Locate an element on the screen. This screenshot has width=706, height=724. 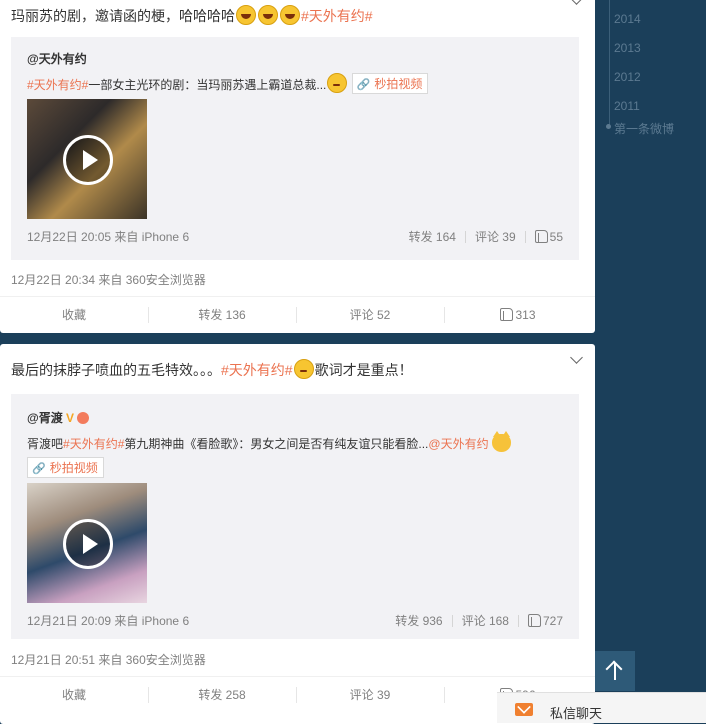
timeline-dot is located at coordinates (608, 126).